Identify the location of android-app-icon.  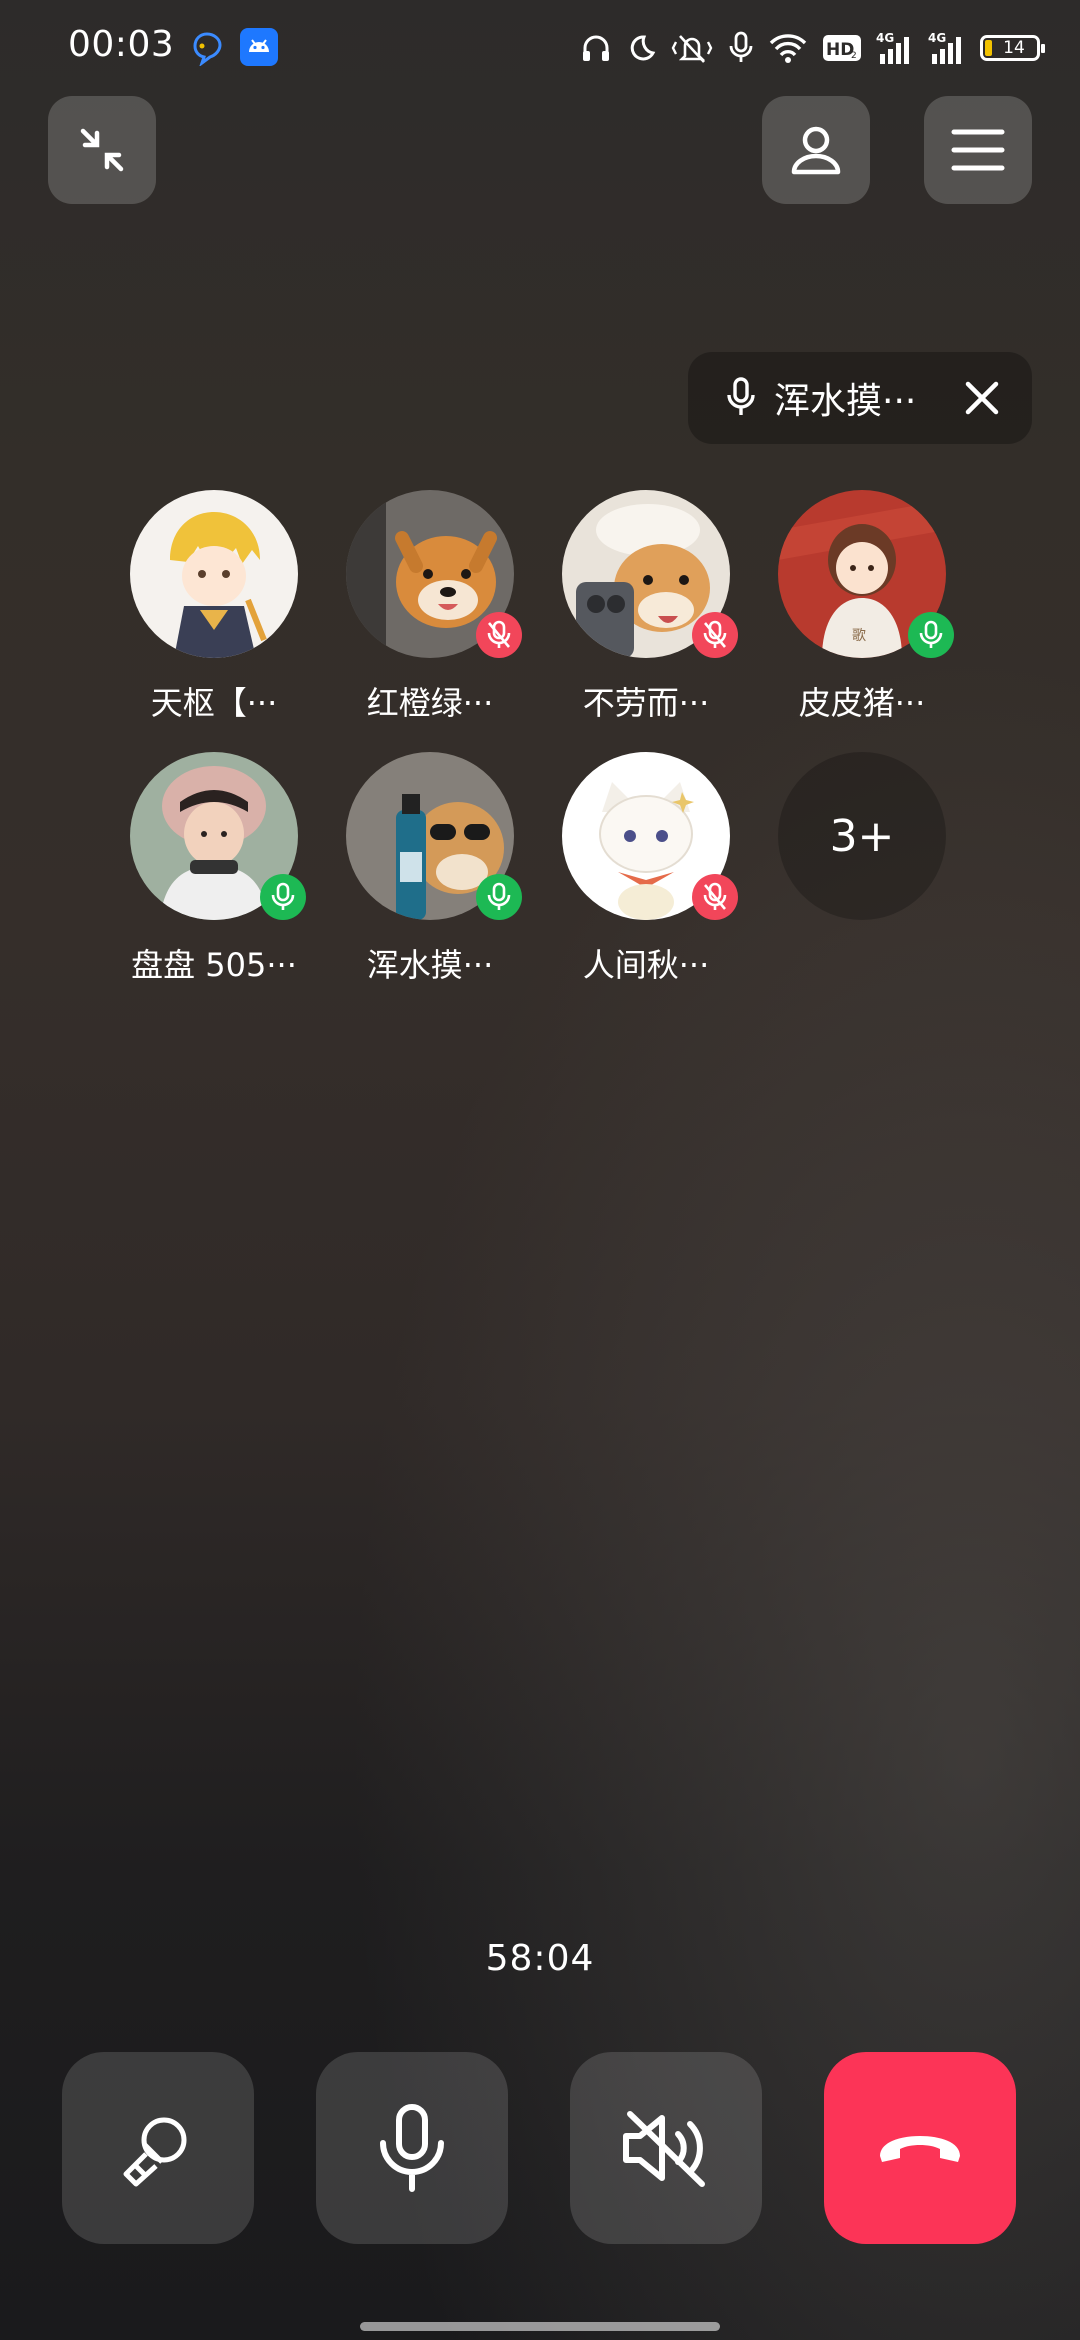
(259, 47).